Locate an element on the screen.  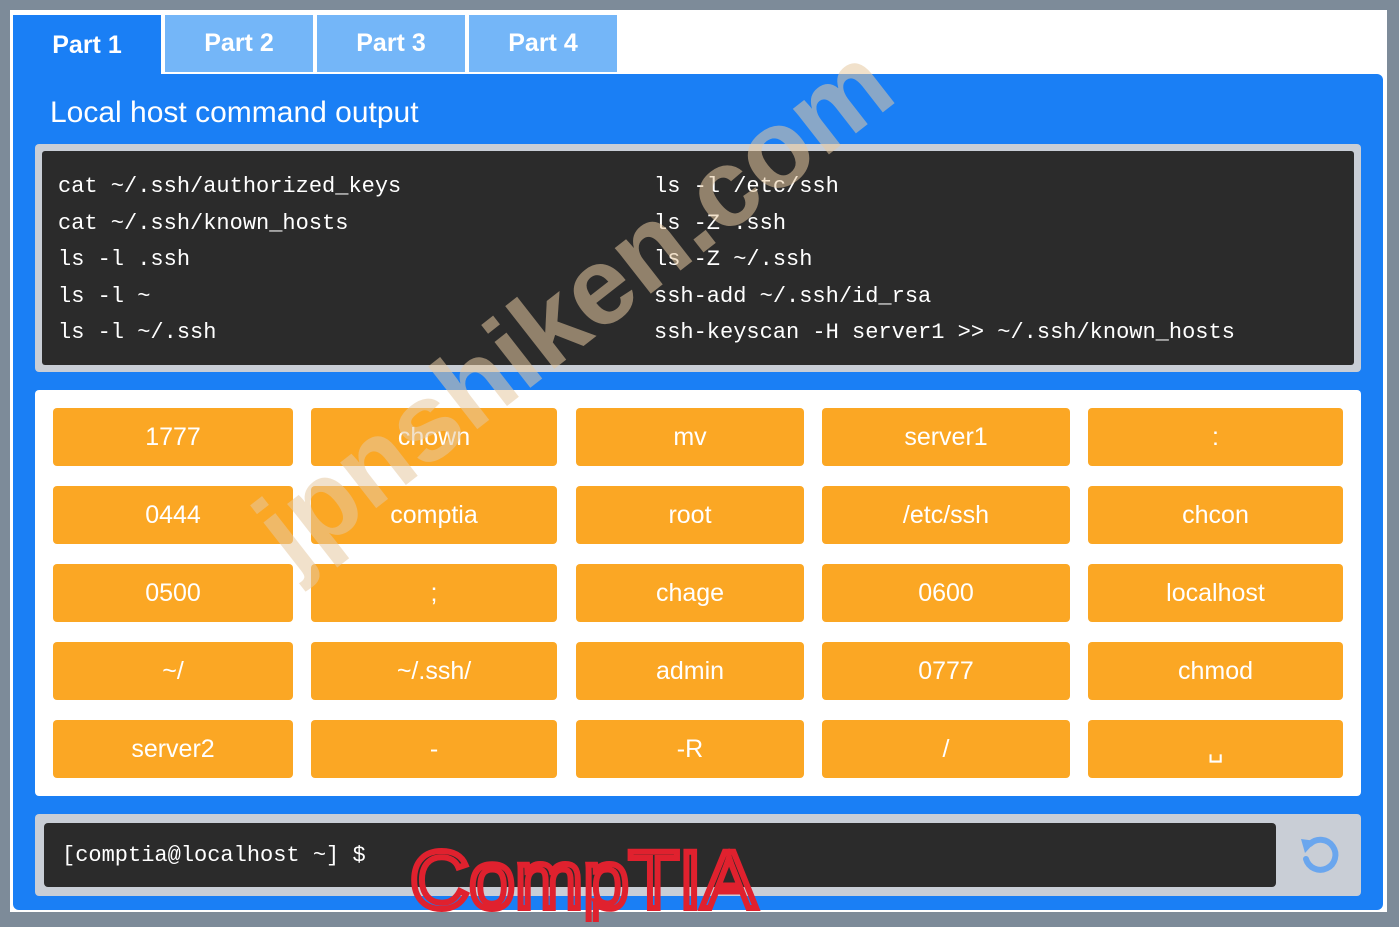
shell-prompt: [comptia@localhost ~] $ is located at coordinates (214, 855).